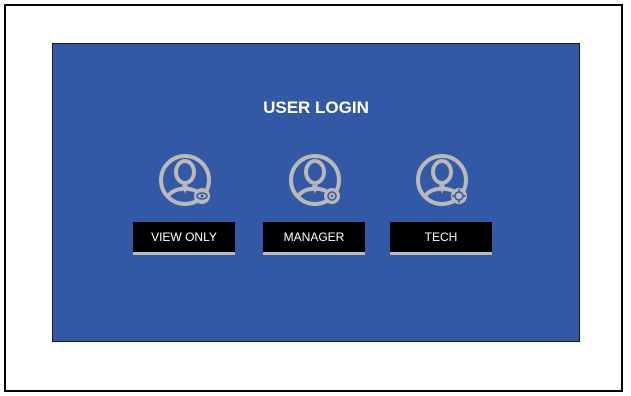  Describe the element at coordinates (314, 214) in the screenshot. I see `user-option-manager: MANAGER` at that location.